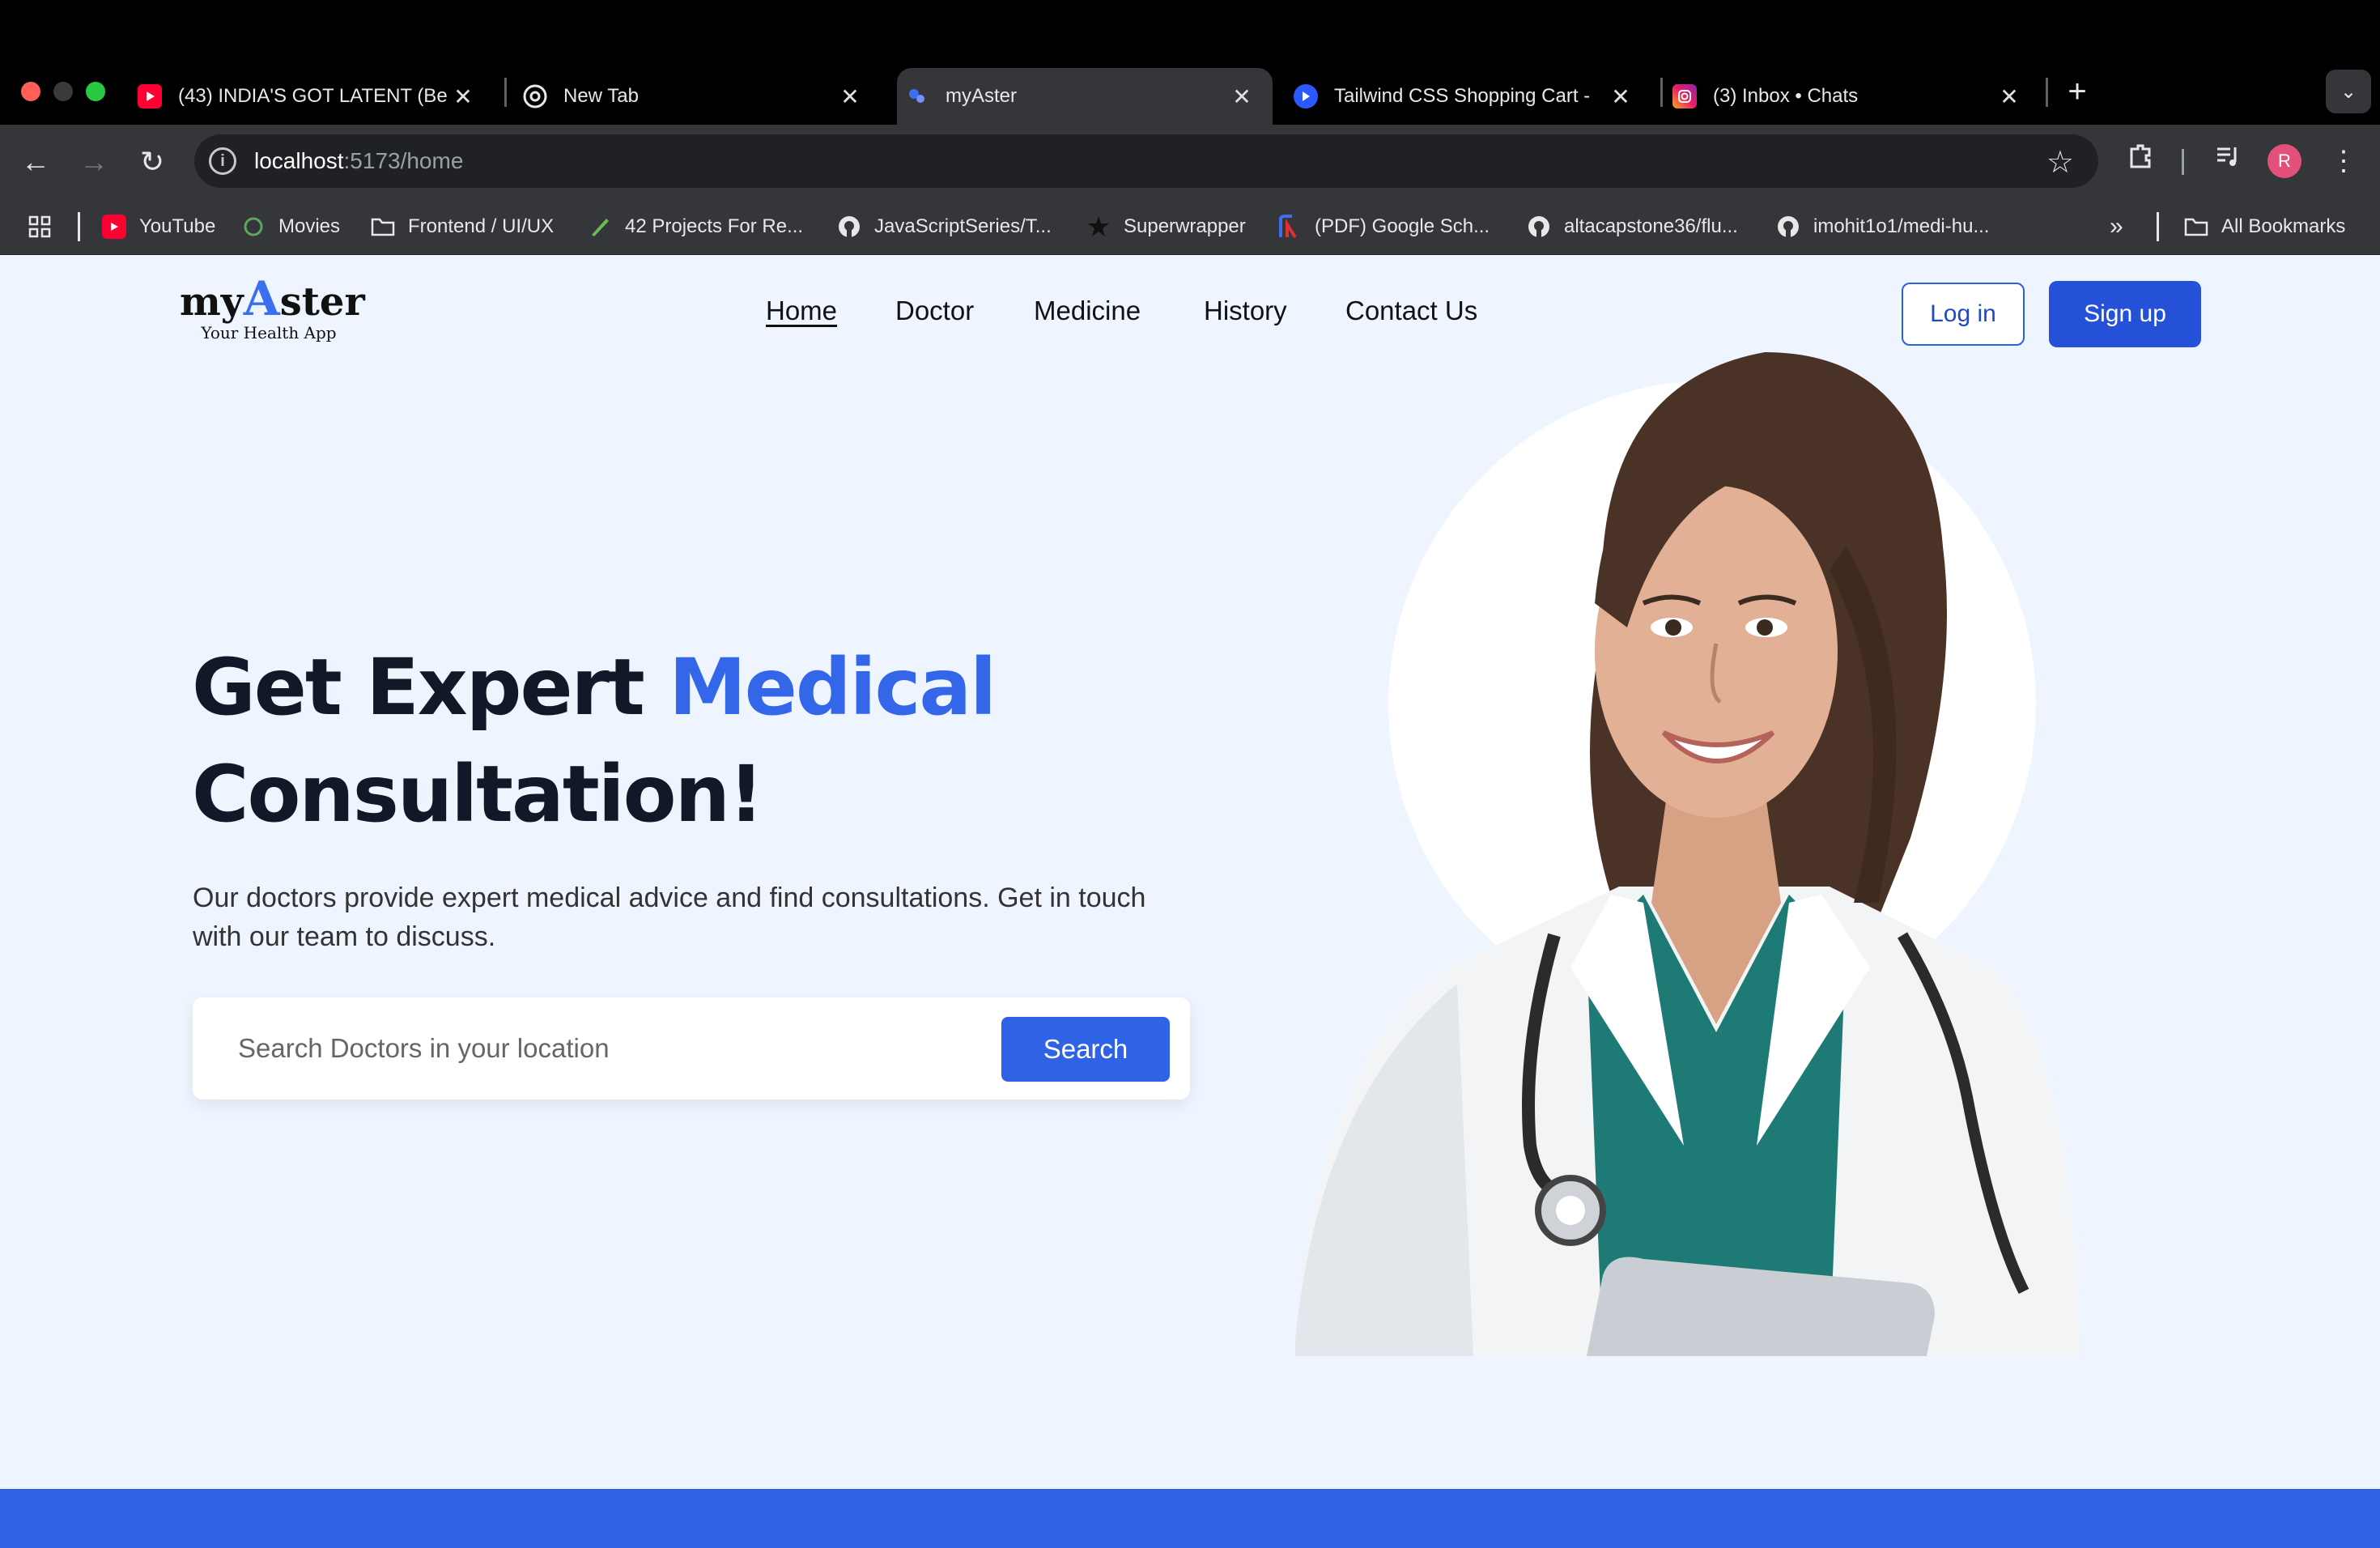 This screenshot has height=1548, width=2380. I want to click on myaster-favicon, so click(917, 96).